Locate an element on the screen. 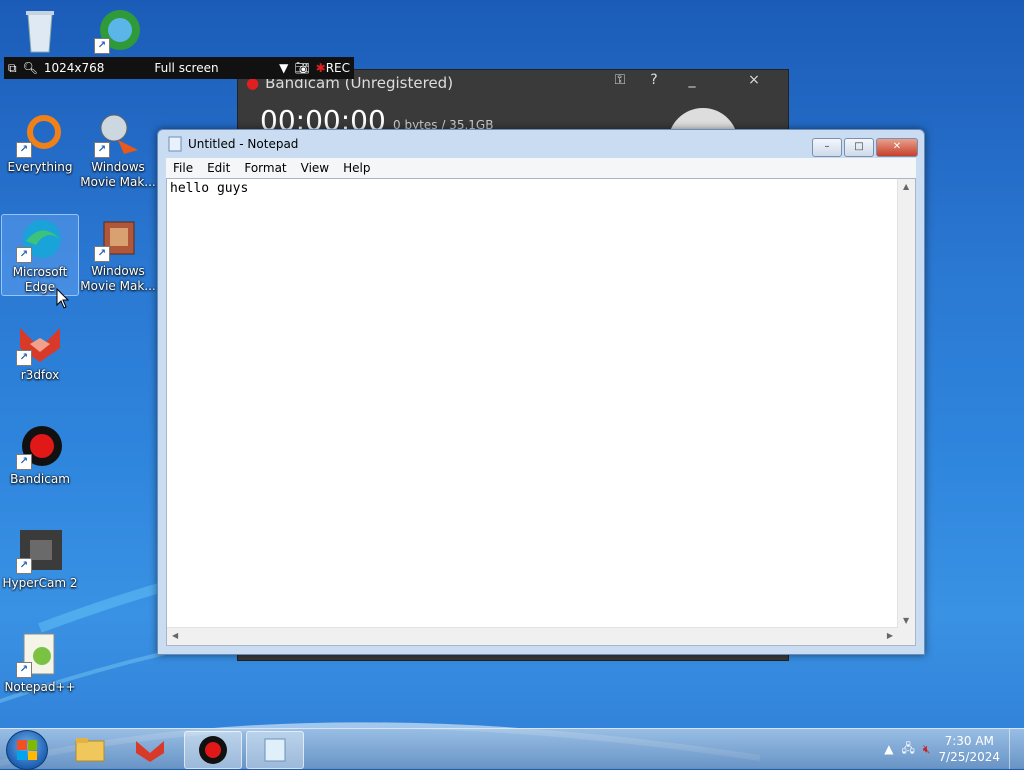 The width and height of the screenshot is (1024, 770). bandicam-icon is located at coordinates (213, 750).